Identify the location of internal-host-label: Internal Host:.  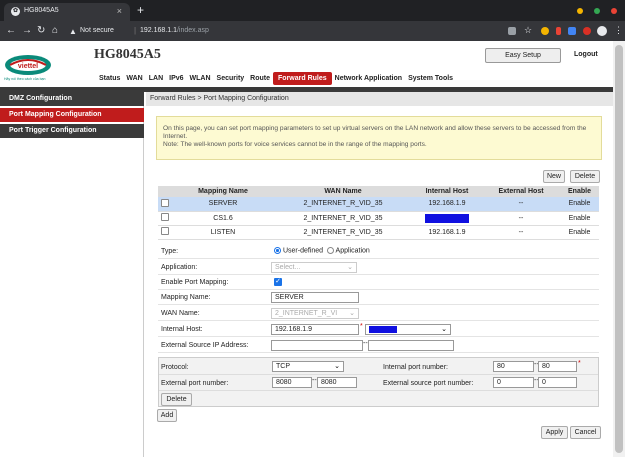
(182, 329).